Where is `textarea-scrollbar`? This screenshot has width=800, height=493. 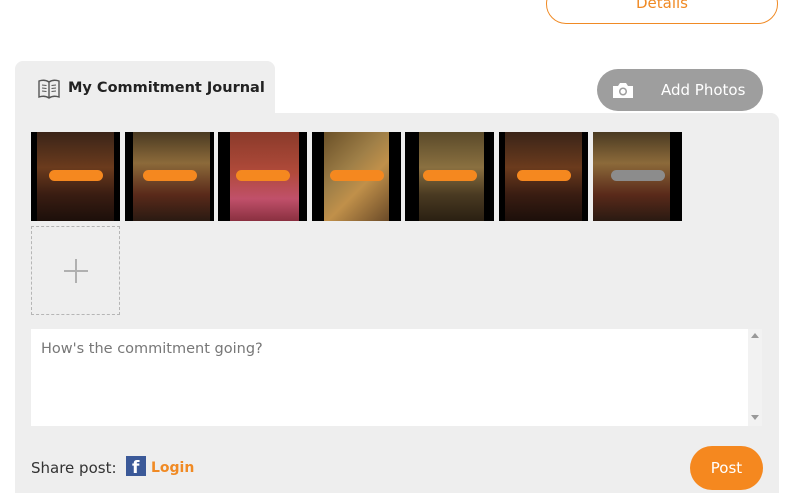
textarea-scrollbar is located at coordinates (755, 377).